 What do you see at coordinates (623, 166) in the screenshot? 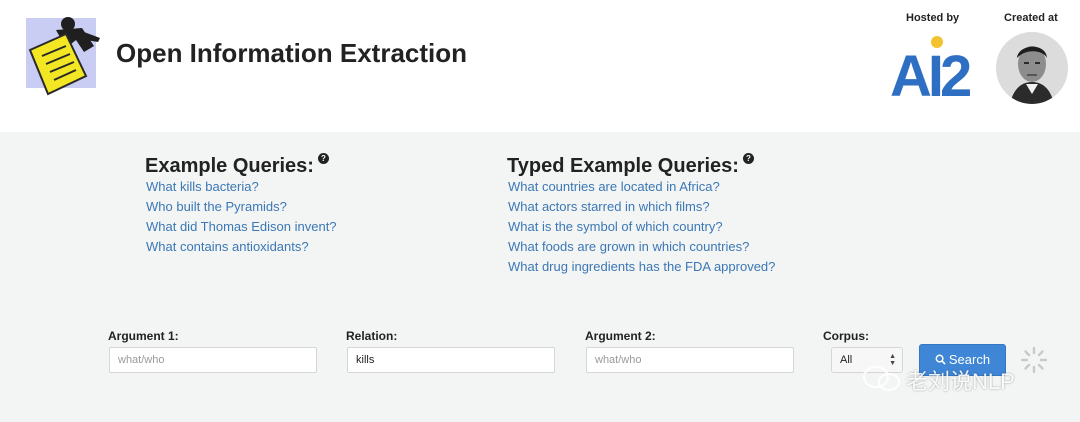
I see `typed-example-queries-title: Typed Example Queries:` at bounding box center [623, 166].